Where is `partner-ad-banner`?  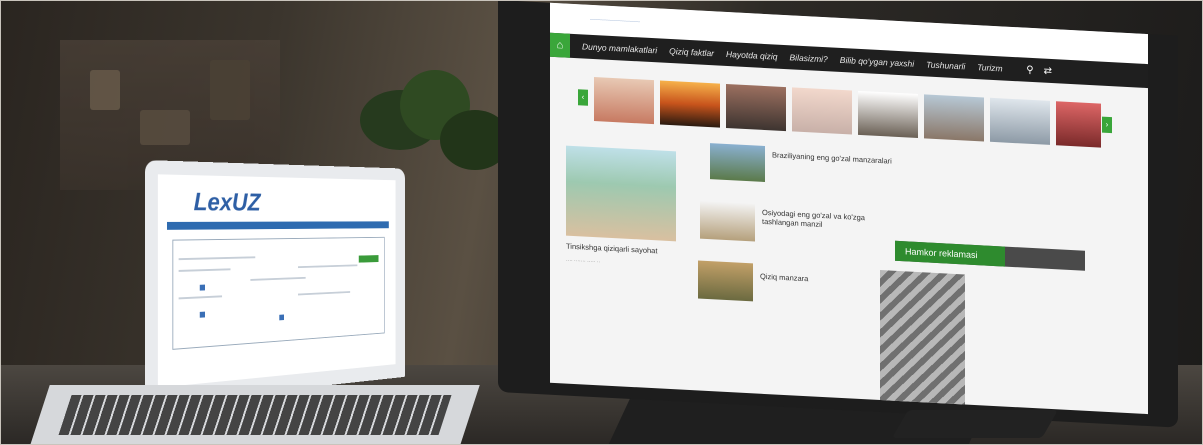
partner-ad-banner is located at coordinates (922, 342).